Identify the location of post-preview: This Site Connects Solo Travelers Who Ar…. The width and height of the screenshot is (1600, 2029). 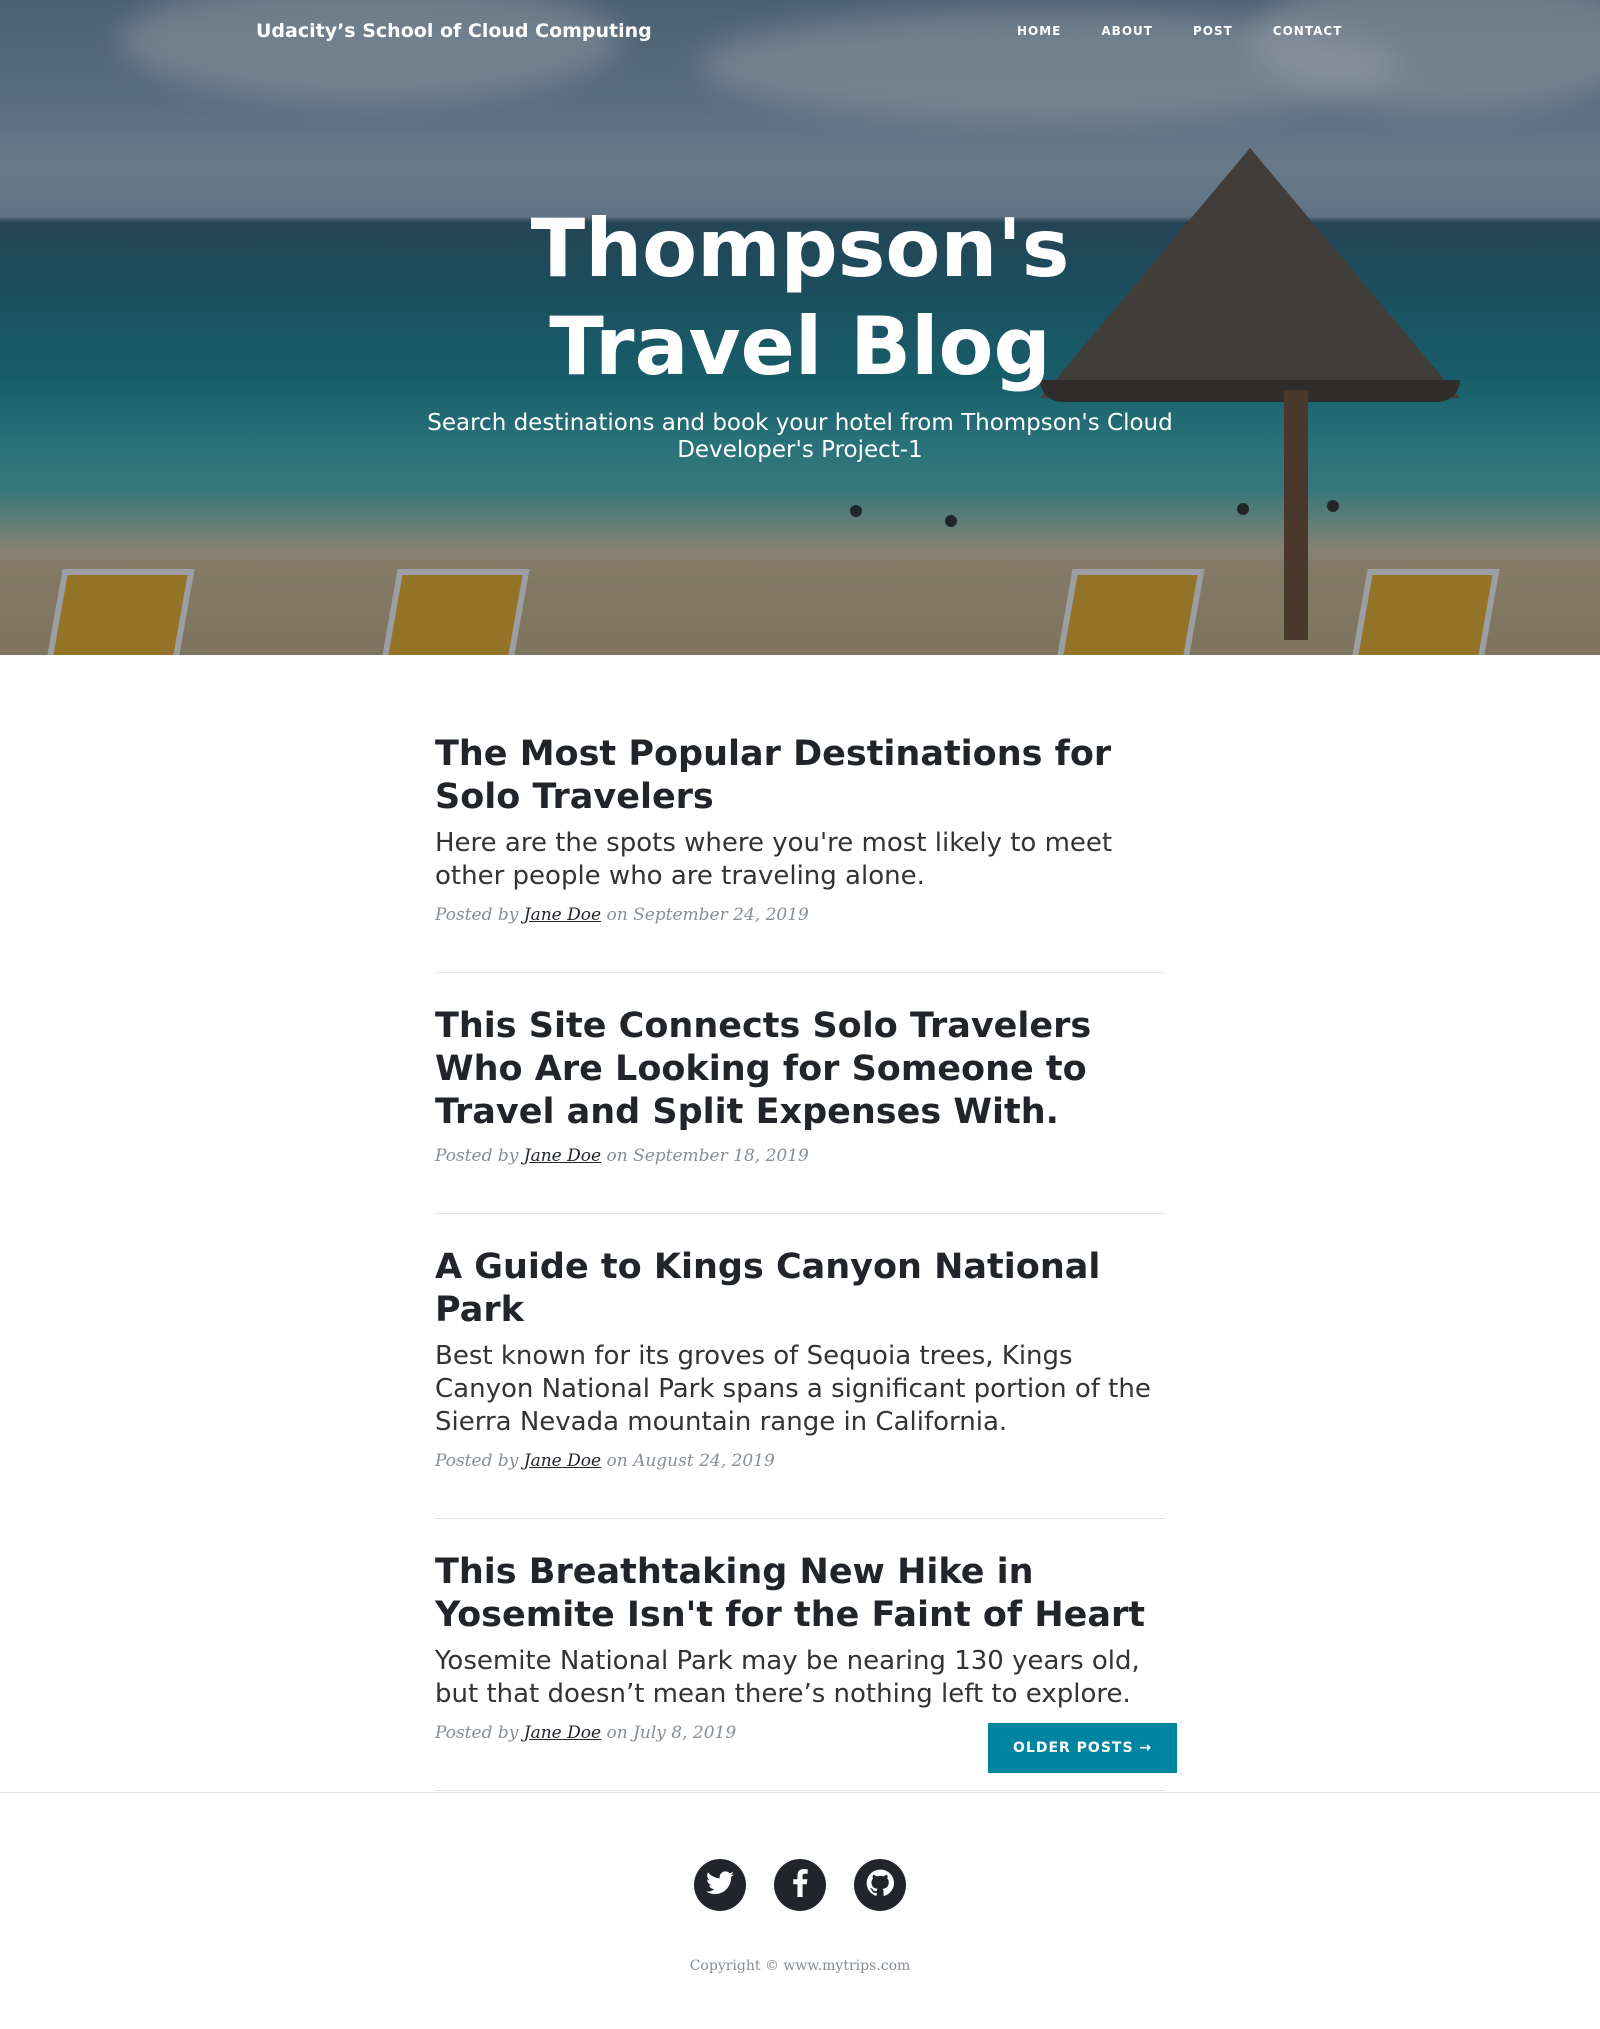
(800, 1109).